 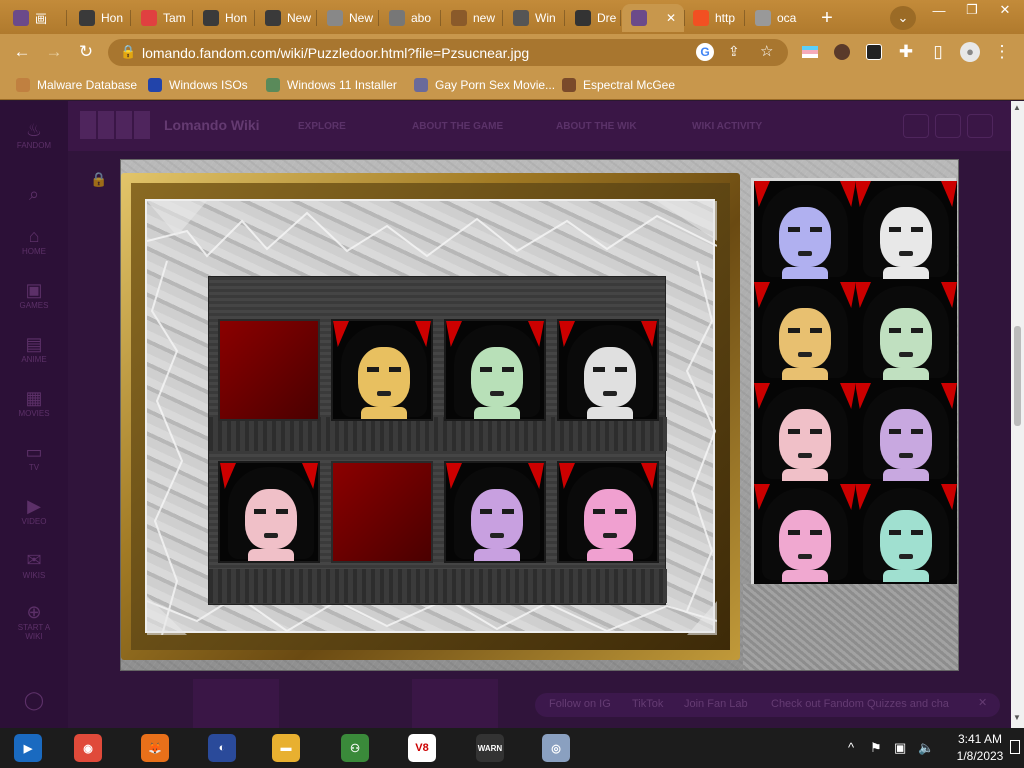 I want to click on rail-item: ▭ TV, so click(x=34, y=456).